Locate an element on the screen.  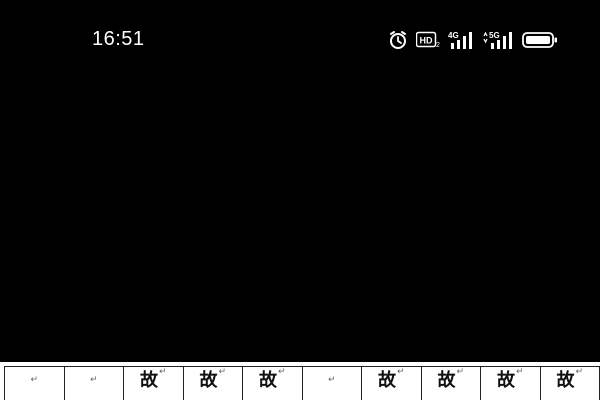
table-row: ↵ ↵ 故↵ 故↵ 故↵ ↵ 故↵ 故↵ 故↵ 故↵ is located at coordinates (302, 383).